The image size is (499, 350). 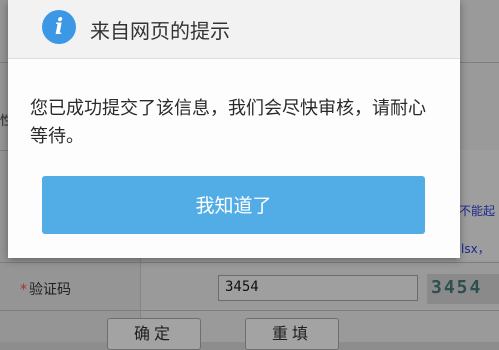 What do you see at coordinates (59, 27) in the screenshot?
I see `info-icon: i` at bounding box center [59, 27].